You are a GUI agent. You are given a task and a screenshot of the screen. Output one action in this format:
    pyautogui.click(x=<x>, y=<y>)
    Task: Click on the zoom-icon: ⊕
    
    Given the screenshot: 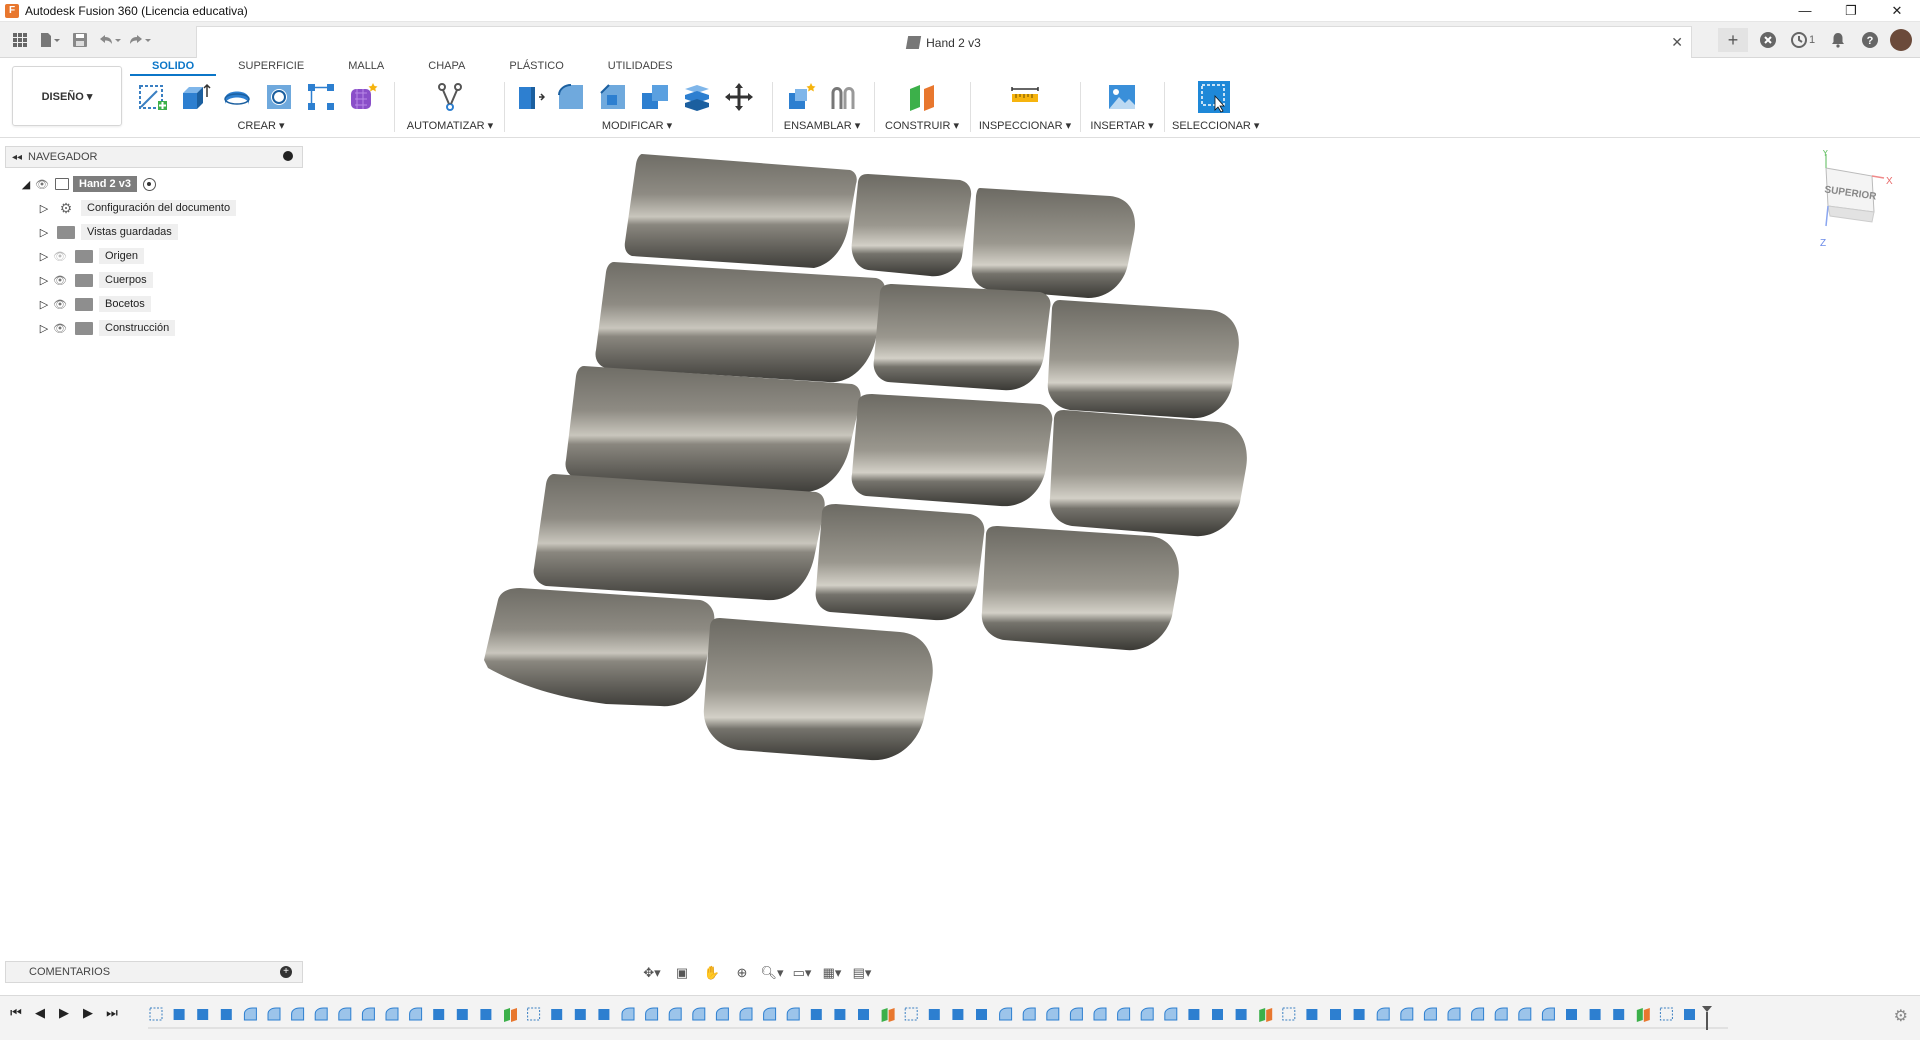 What is the action you would take?
    pyautogui.click(x=742, y=973)
    